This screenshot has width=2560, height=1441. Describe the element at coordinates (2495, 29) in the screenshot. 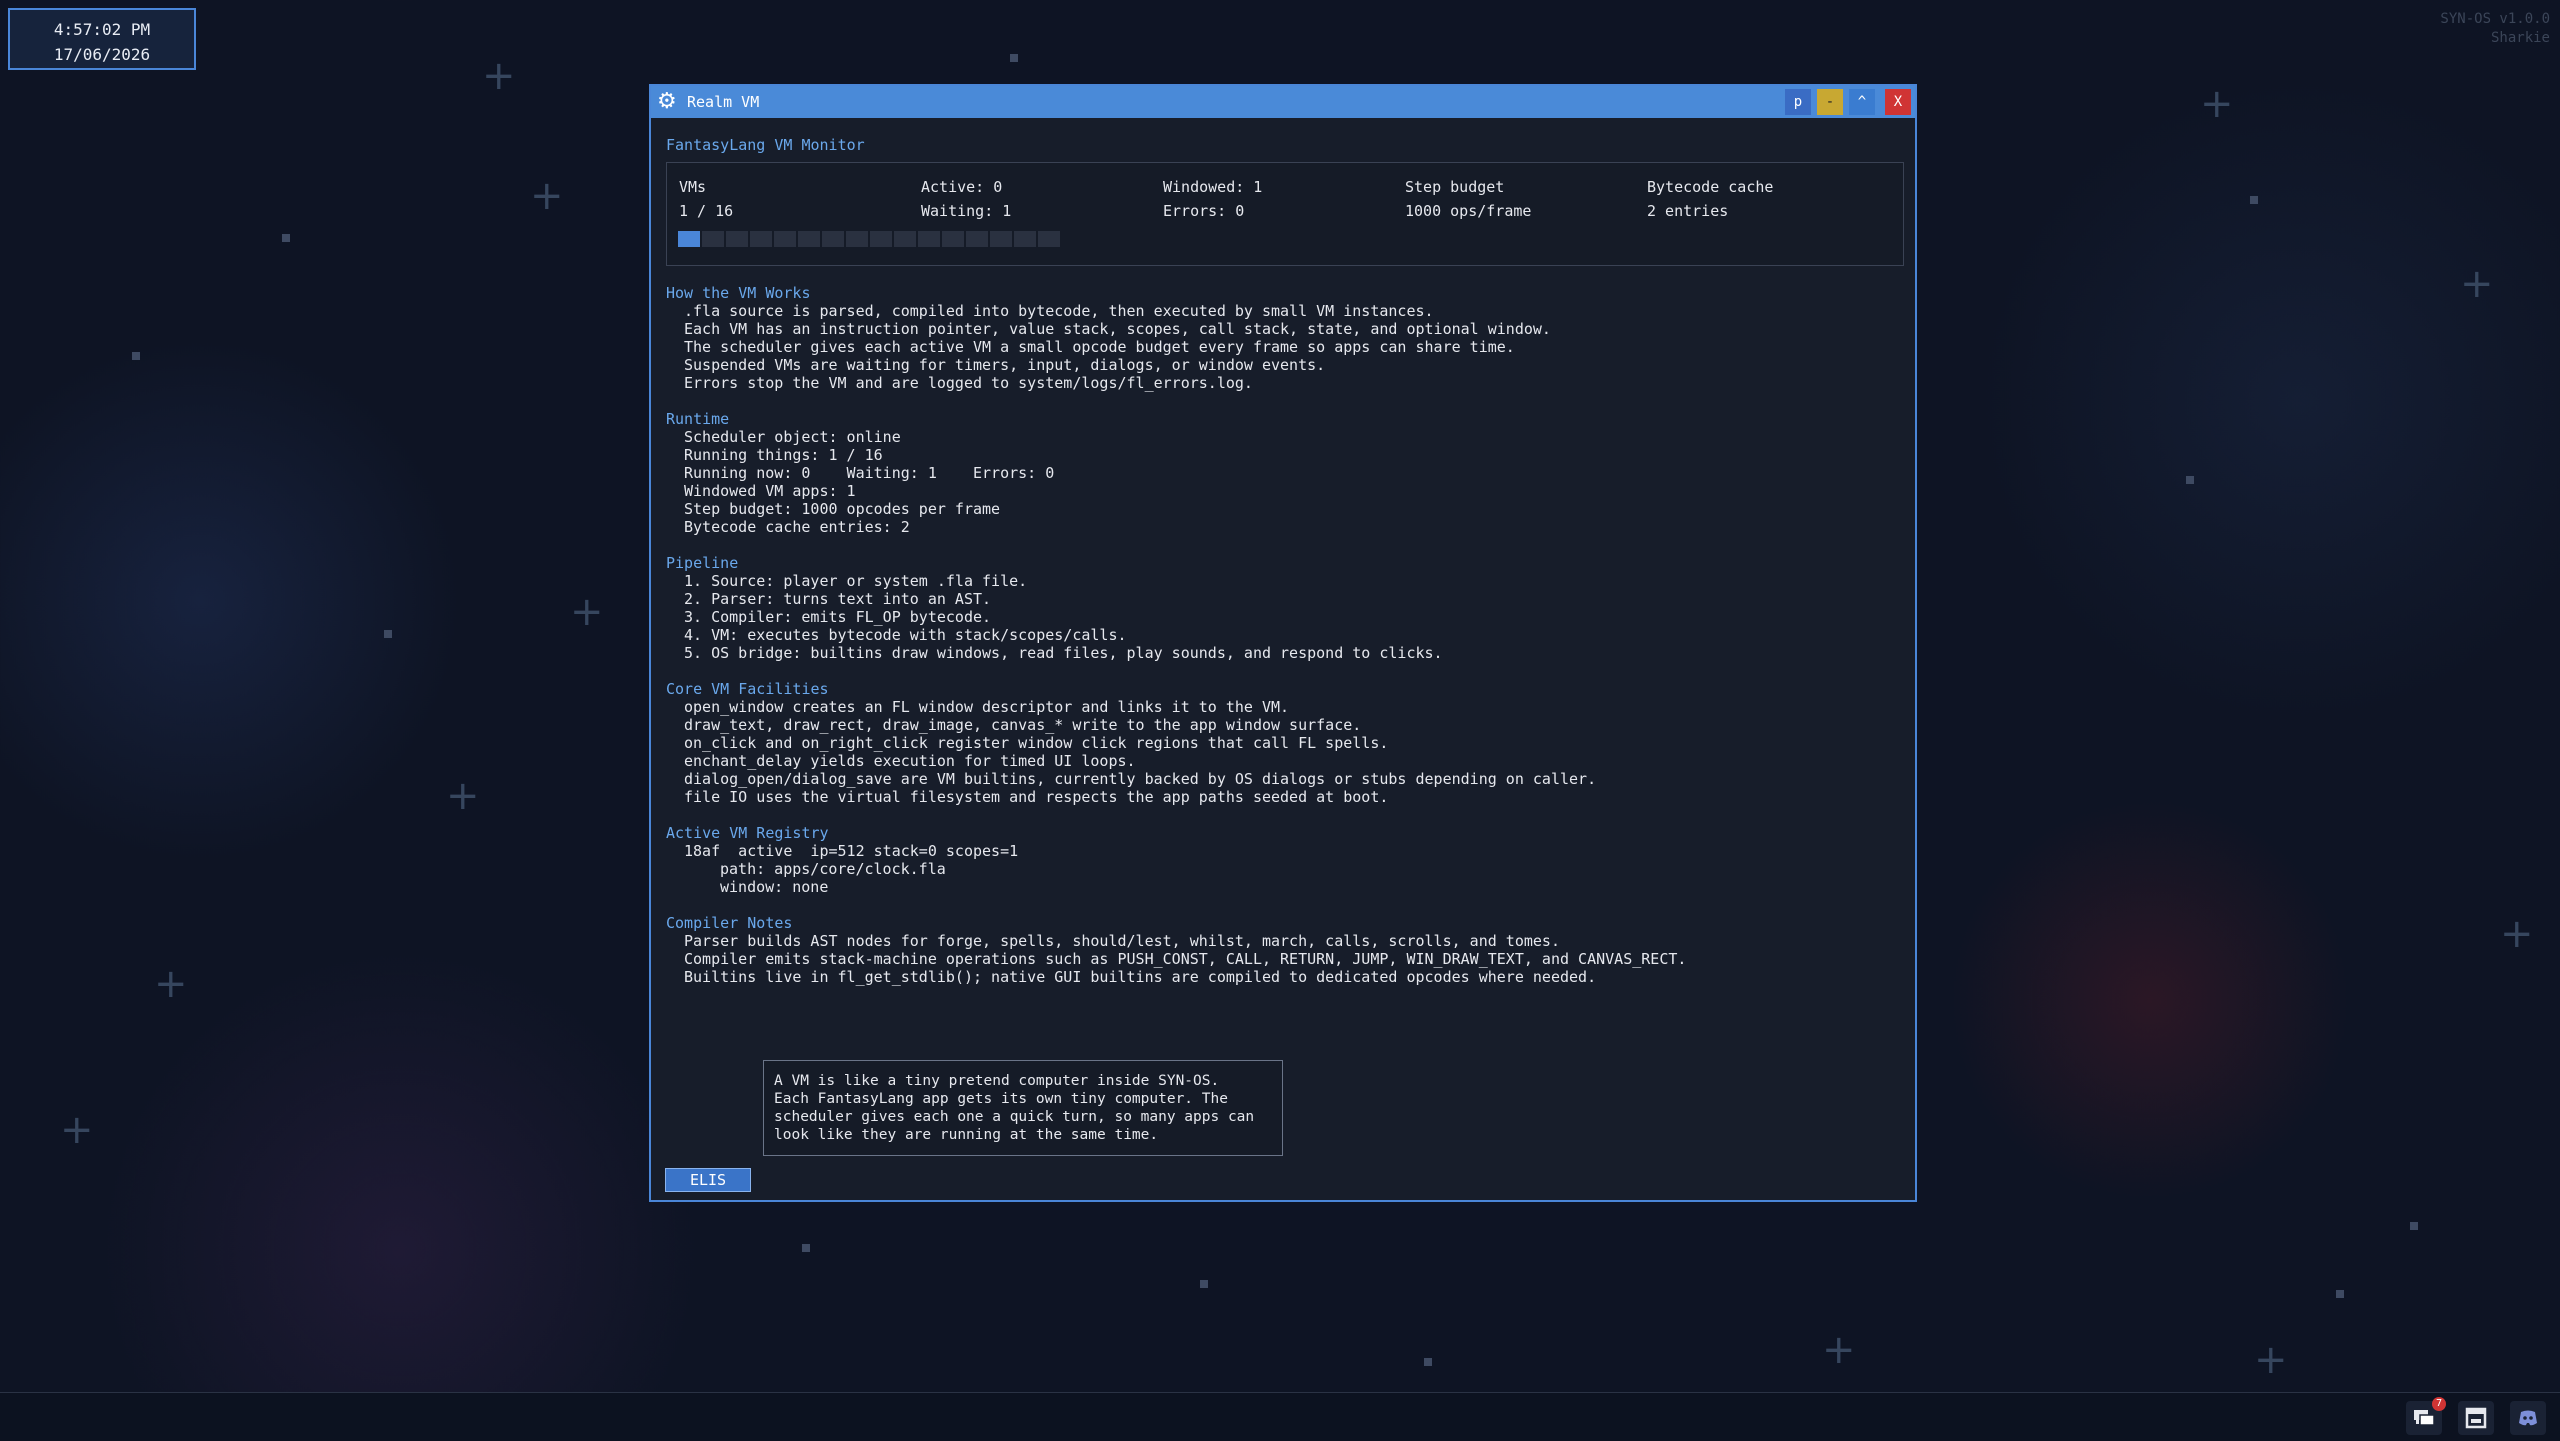

I see `os-version-info: SYN-OS v1.0.0 Sharkie` at that location.